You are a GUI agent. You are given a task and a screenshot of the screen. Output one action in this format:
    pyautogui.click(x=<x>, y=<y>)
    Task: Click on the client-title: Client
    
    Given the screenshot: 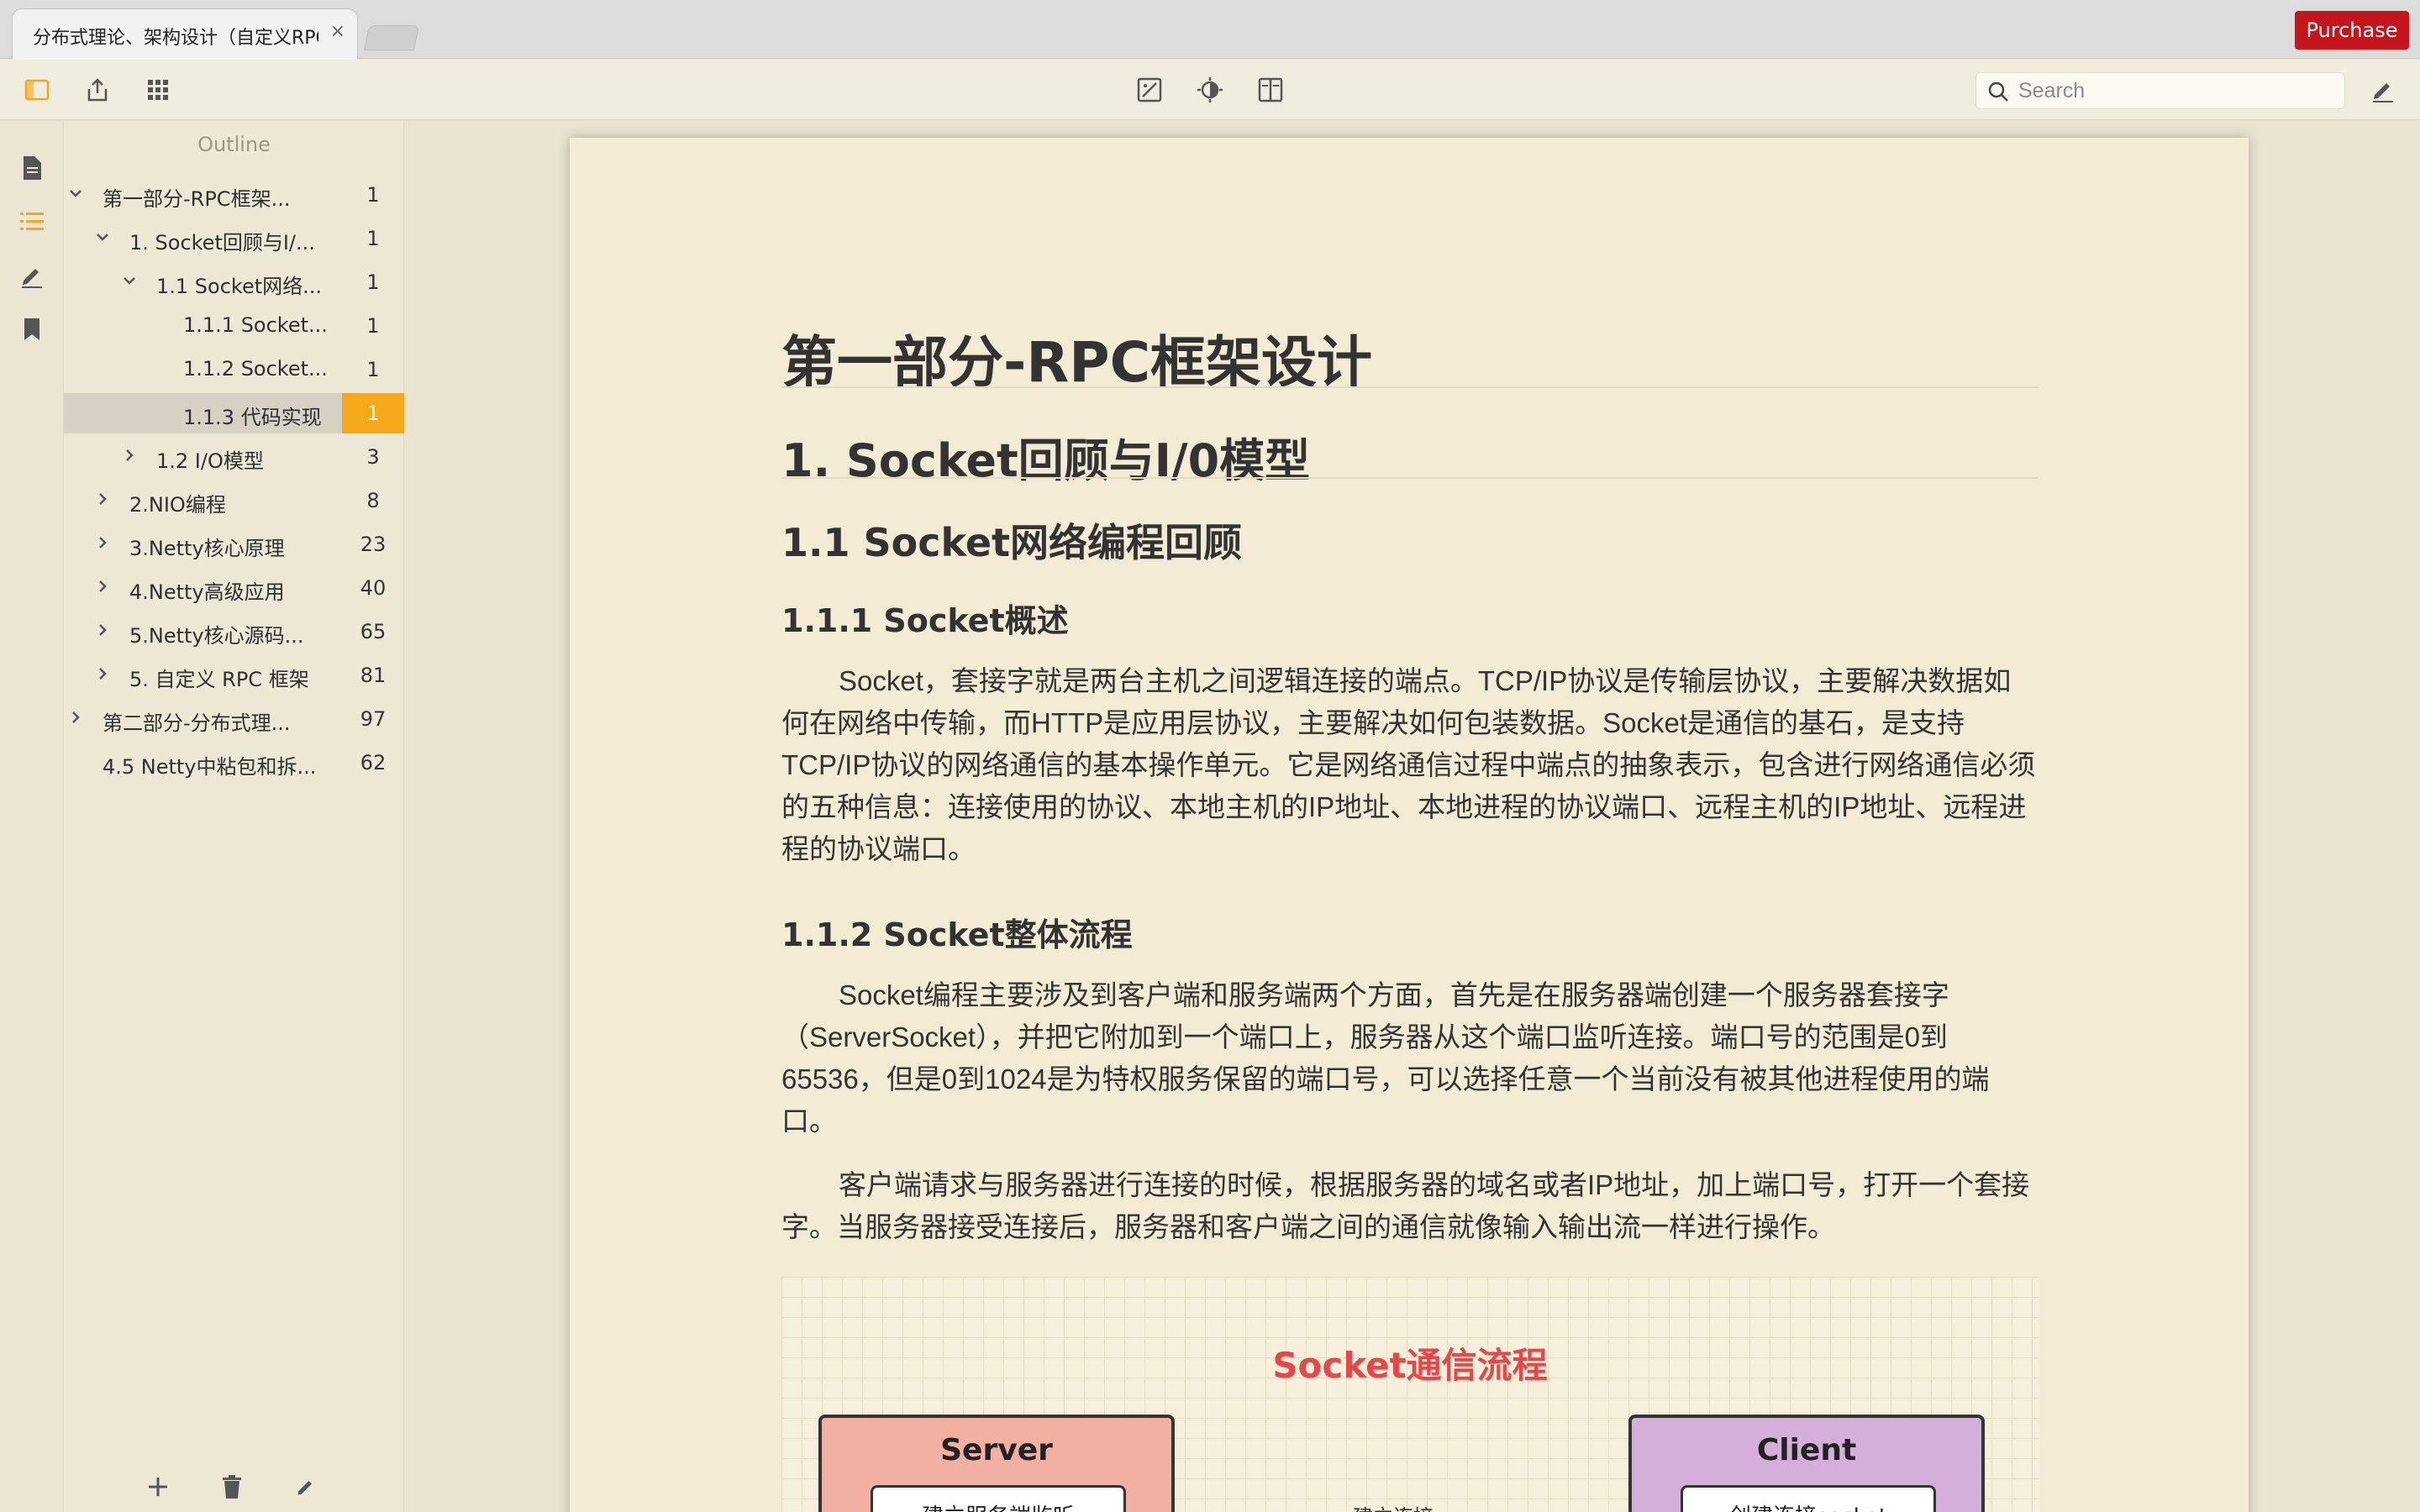 What is the action you would take?
    pyautogui.click(x=1806, y=1450)
    